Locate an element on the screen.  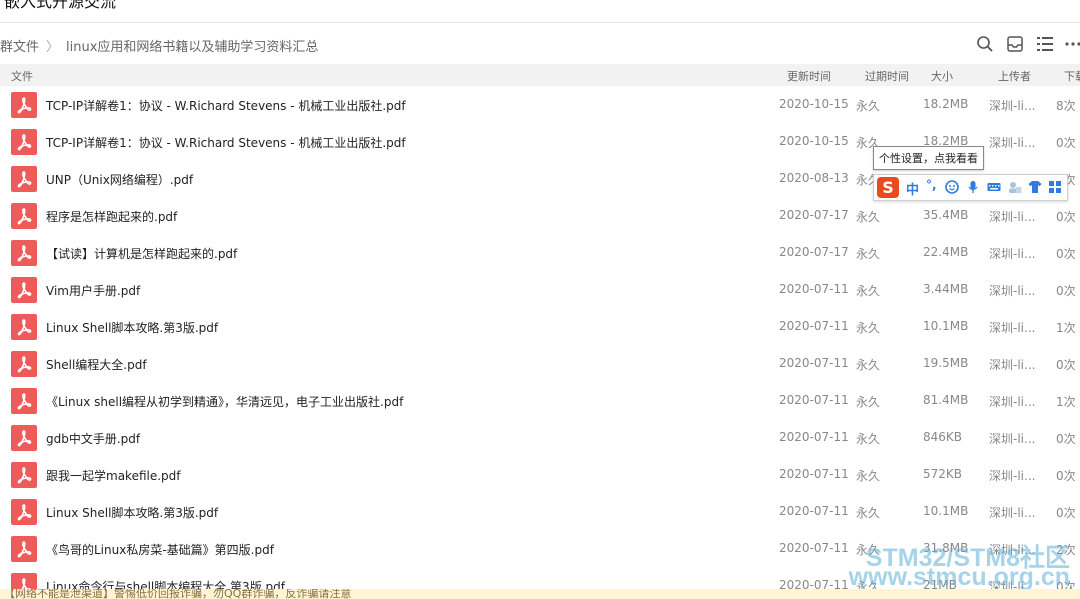
file-row: Vim用户手册.pdf 2020-07-11 永久 3.44MB 深圳-li... 0次 is located at coordinates (540, 289).